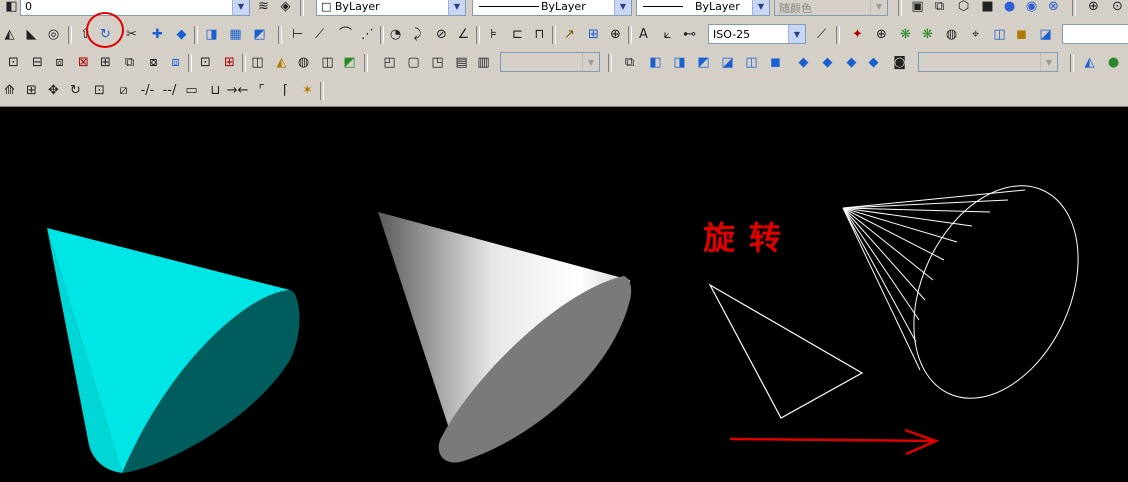 This screenshot has height=482, width=1128. What do you see at coordinates (153, 62) in the screenshot?
I see `delete-faces-icon: ⧇` at bounding box center [153, 62].